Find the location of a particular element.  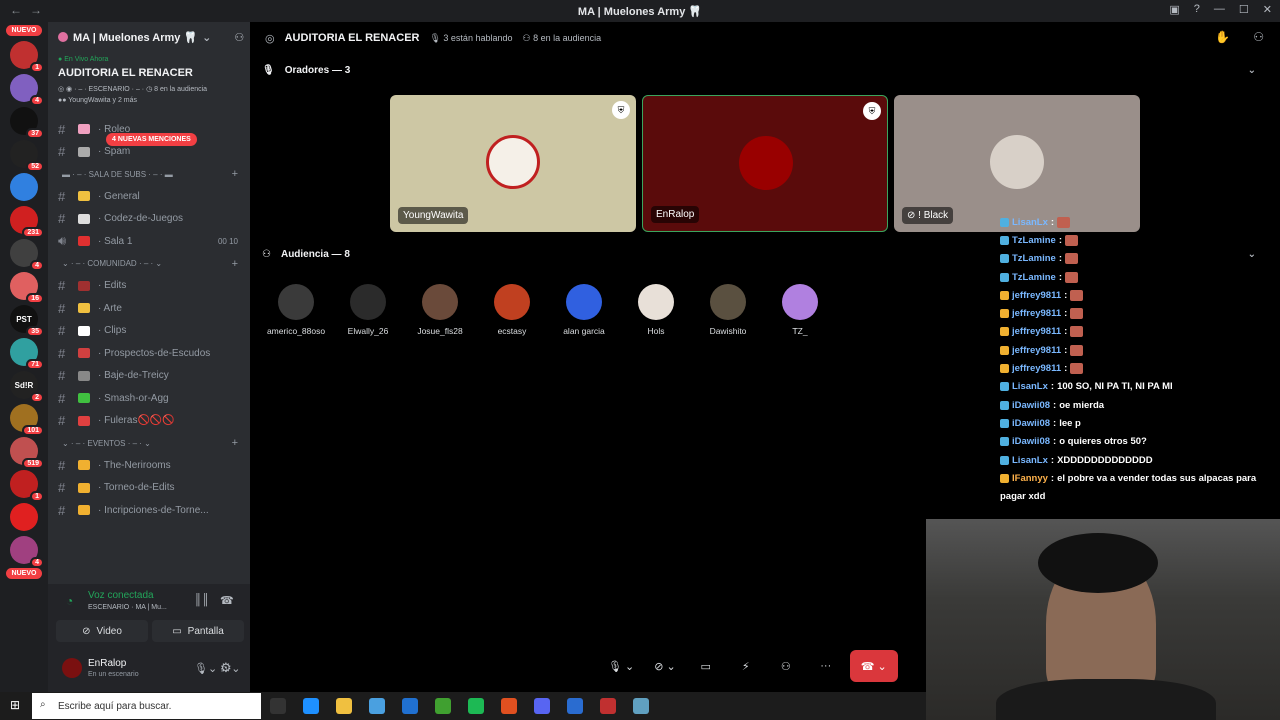

live-label: ● En Vivo Ahora is located at coordinates (83, 59).